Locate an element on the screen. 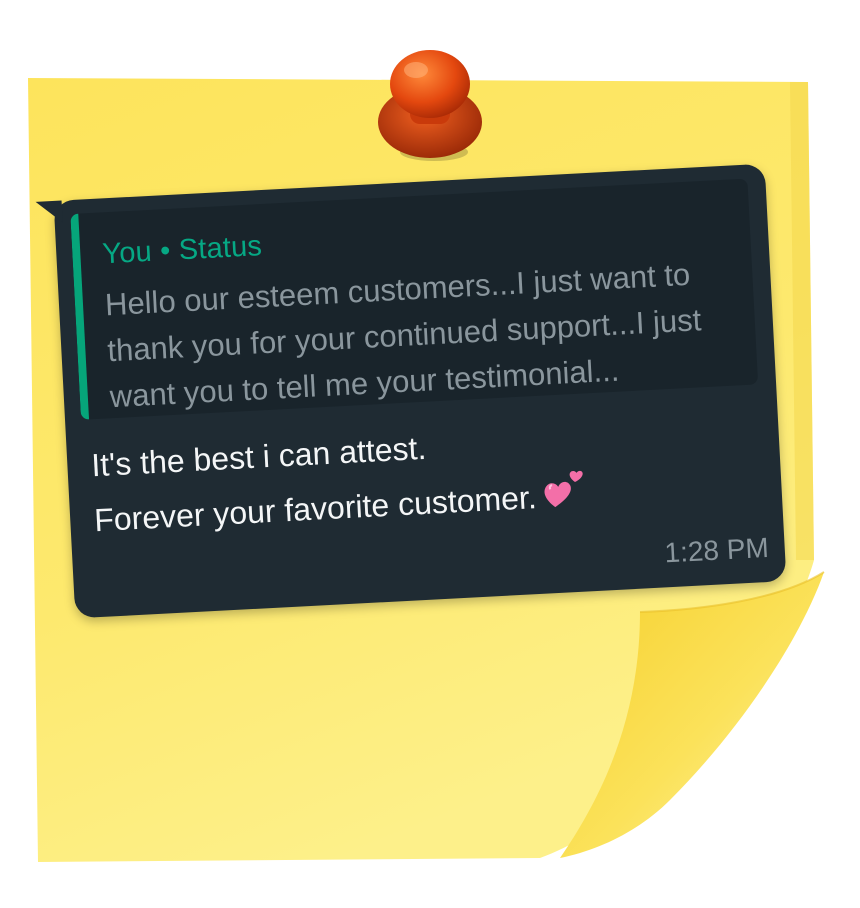  bubble-tail is located at coordinates (49, 212).